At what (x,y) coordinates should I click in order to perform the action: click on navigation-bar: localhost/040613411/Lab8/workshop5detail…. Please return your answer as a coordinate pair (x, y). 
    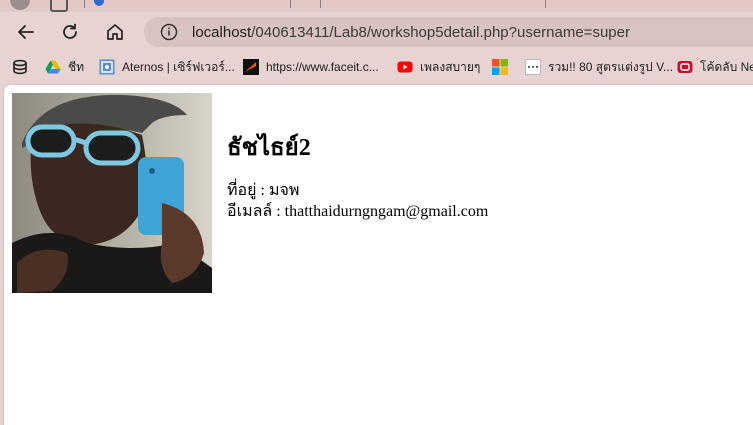
    Looking at the image, I should click on (376, 32).